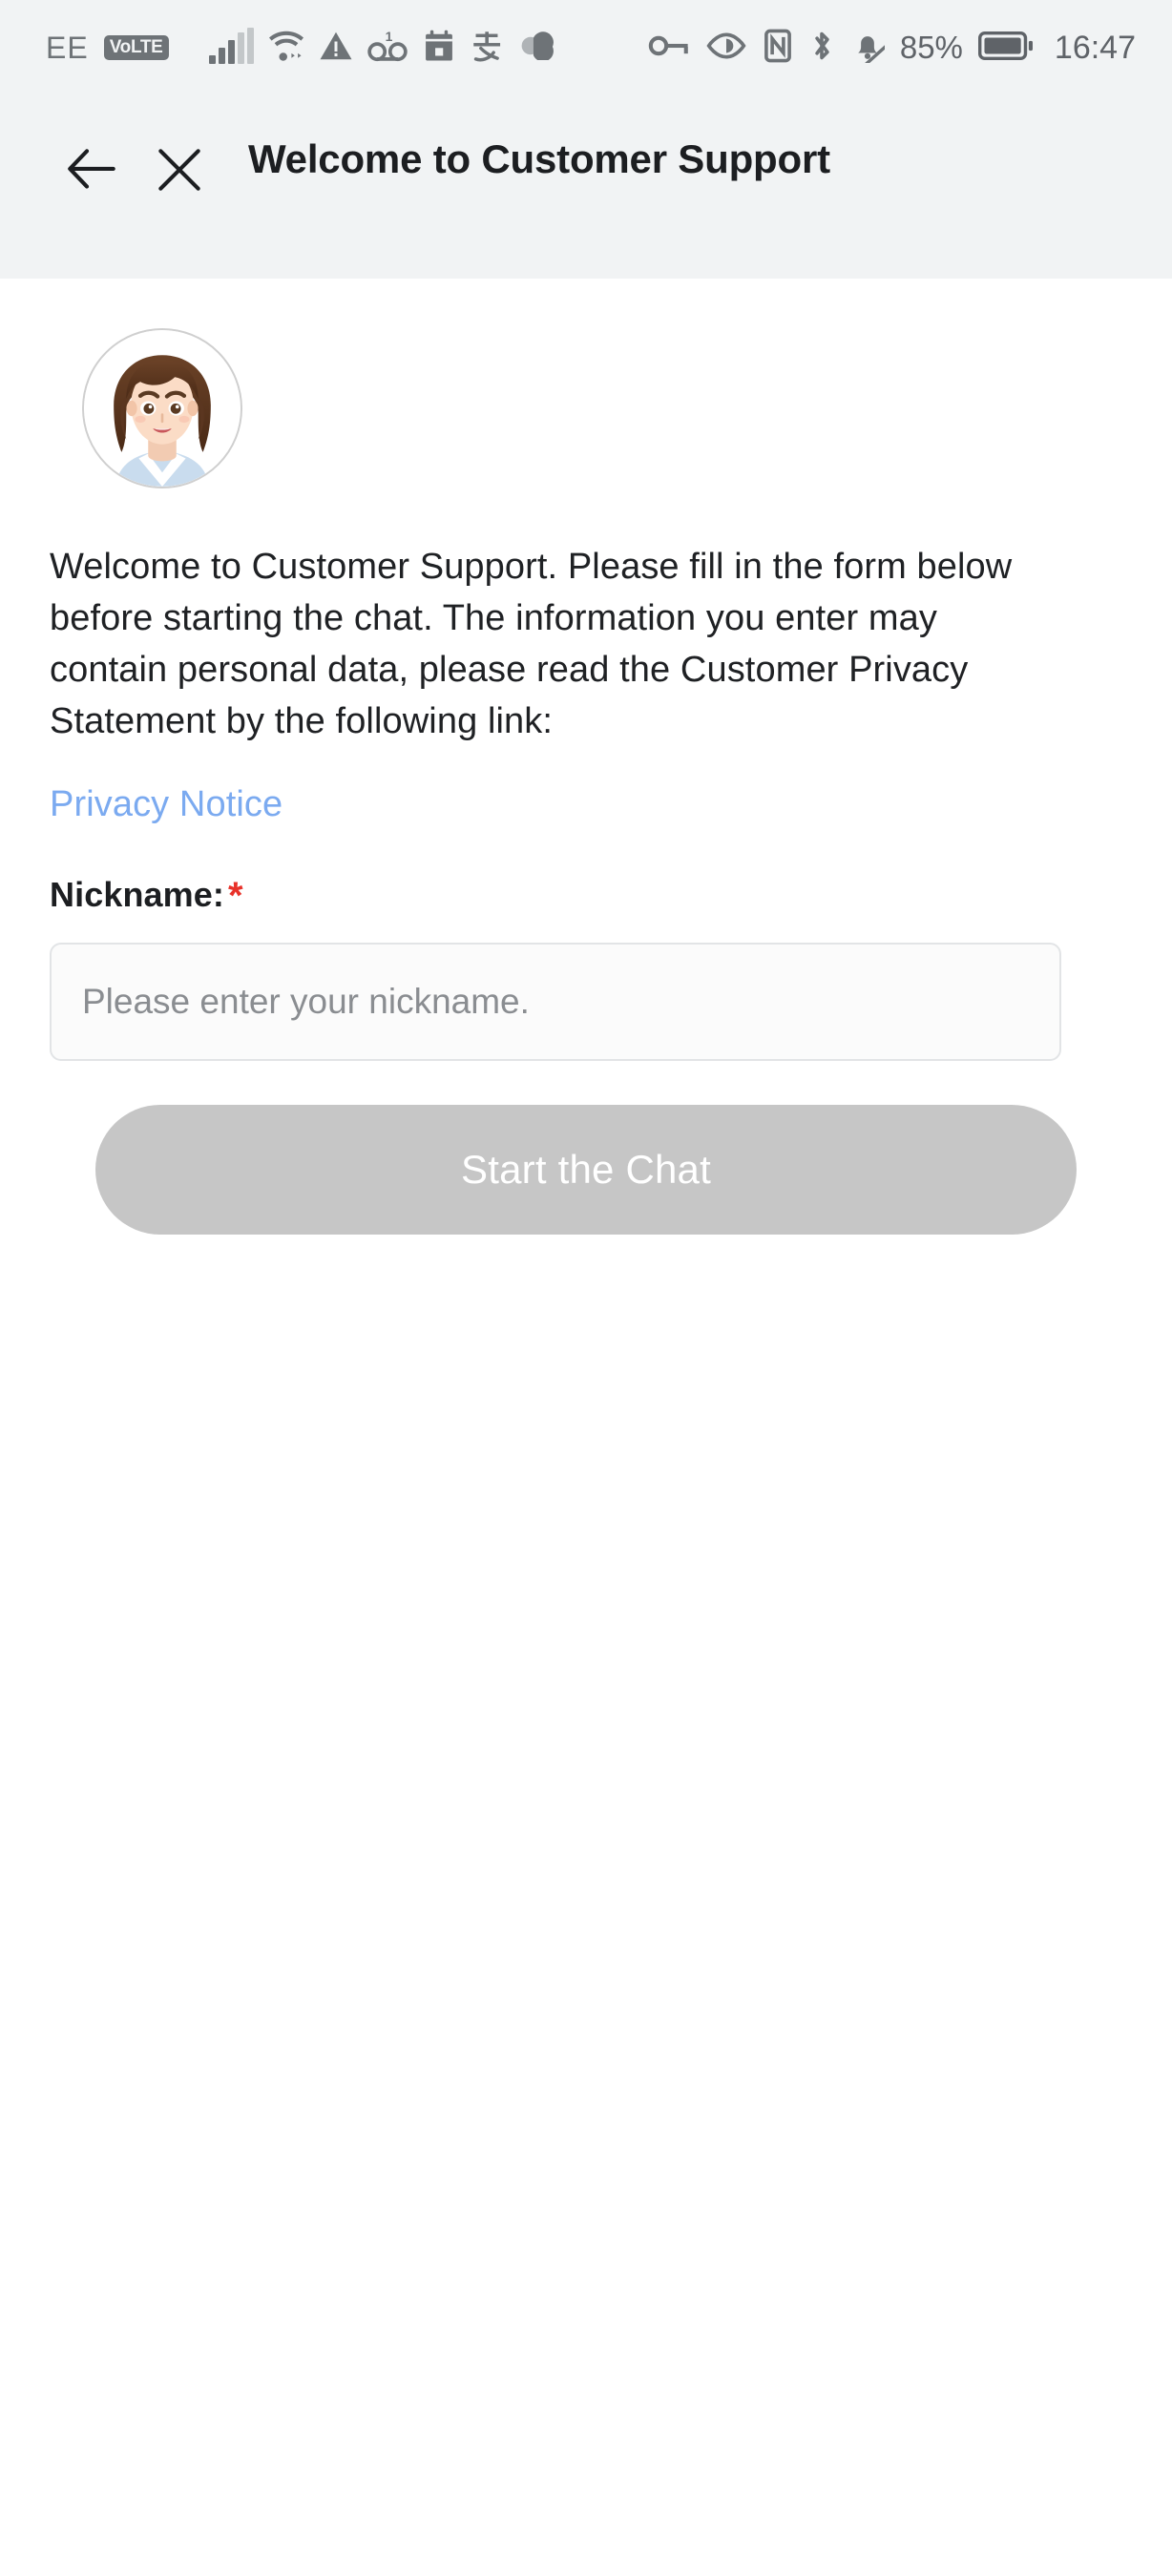 Image resolution: width=1172 pixels, height=2576 pixels. Describe the element at coordinates (388, 37) in the screenshot. I see `svg-text: 1` at that location.